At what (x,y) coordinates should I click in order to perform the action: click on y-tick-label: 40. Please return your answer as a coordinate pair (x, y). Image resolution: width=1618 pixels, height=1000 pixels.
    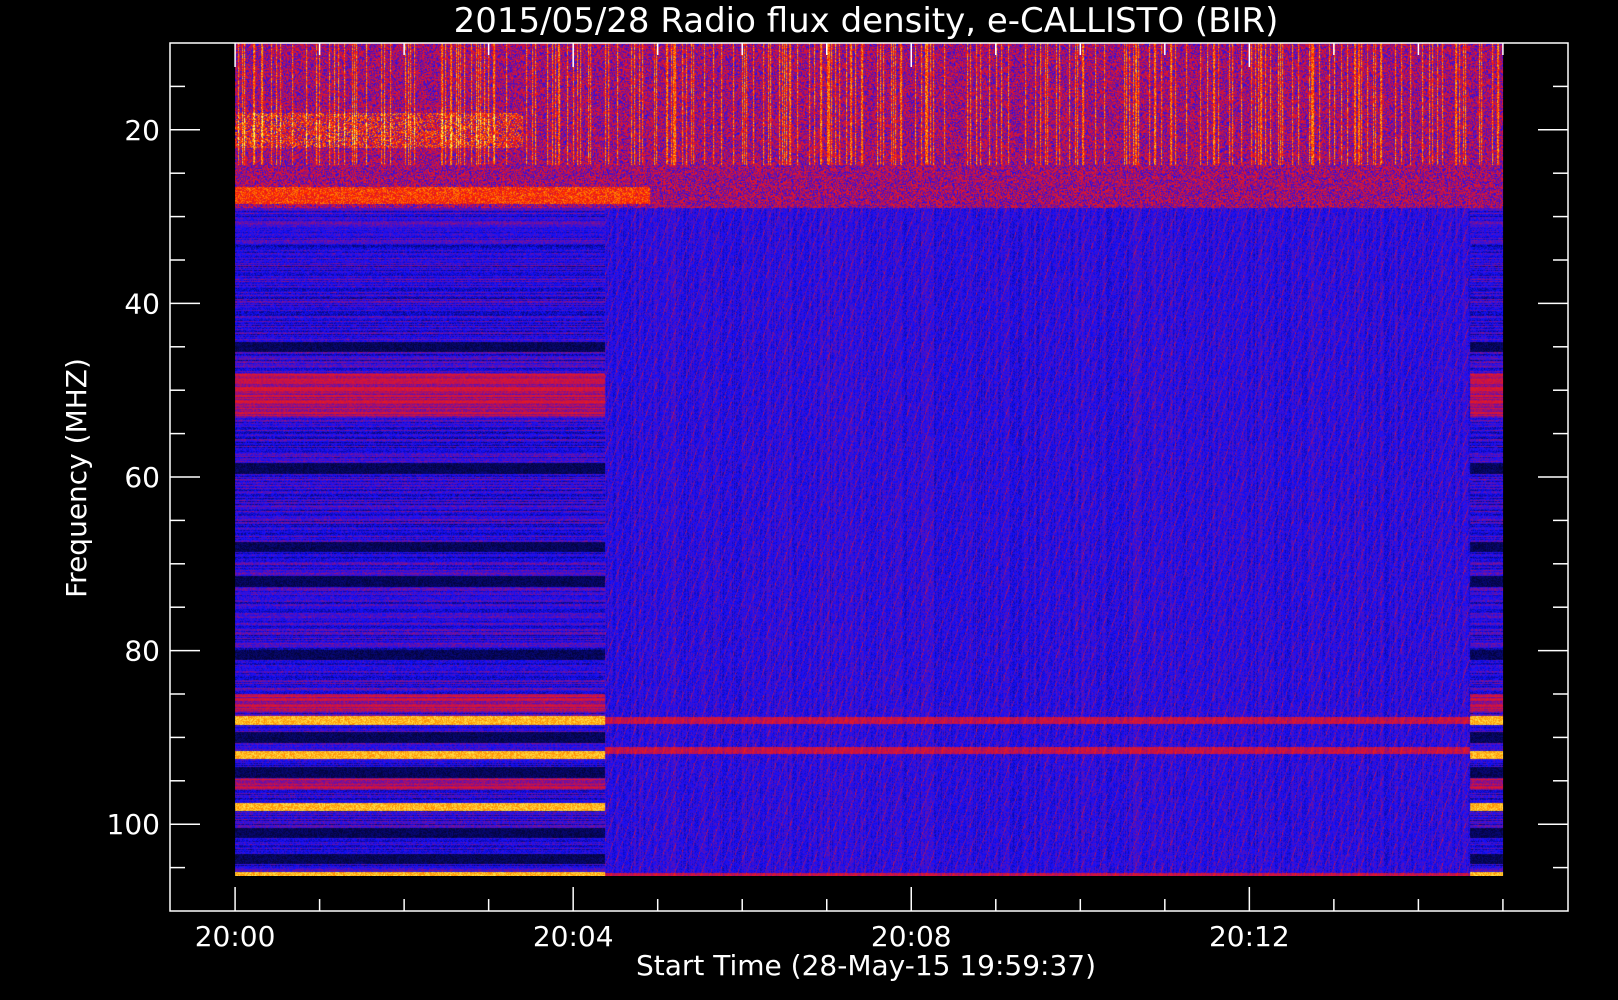
    Looking at the image, I should click on (142, 303).